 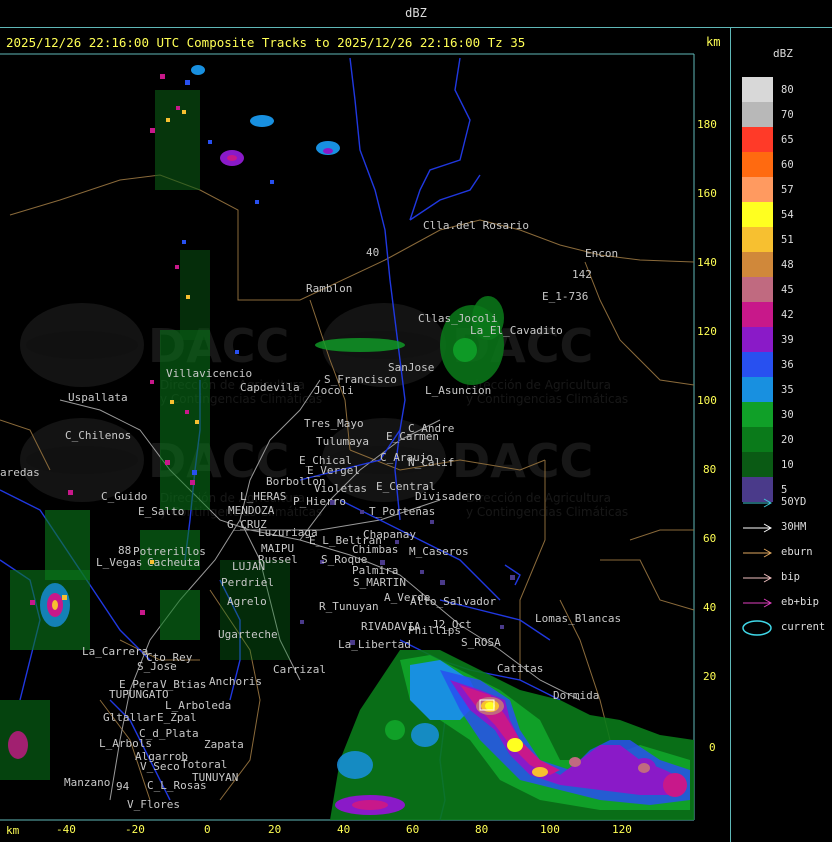 I want to click on place-label: Totoral, so click(x=204, y=764).